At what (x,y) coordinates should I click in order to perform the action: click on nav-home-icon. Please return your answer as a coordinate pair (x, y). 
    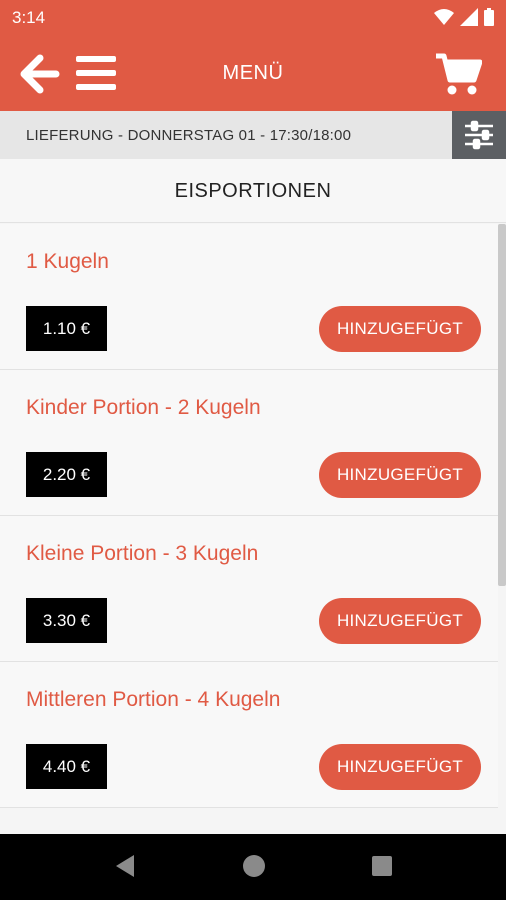
    Looking at the image, I should click on (254, 866).